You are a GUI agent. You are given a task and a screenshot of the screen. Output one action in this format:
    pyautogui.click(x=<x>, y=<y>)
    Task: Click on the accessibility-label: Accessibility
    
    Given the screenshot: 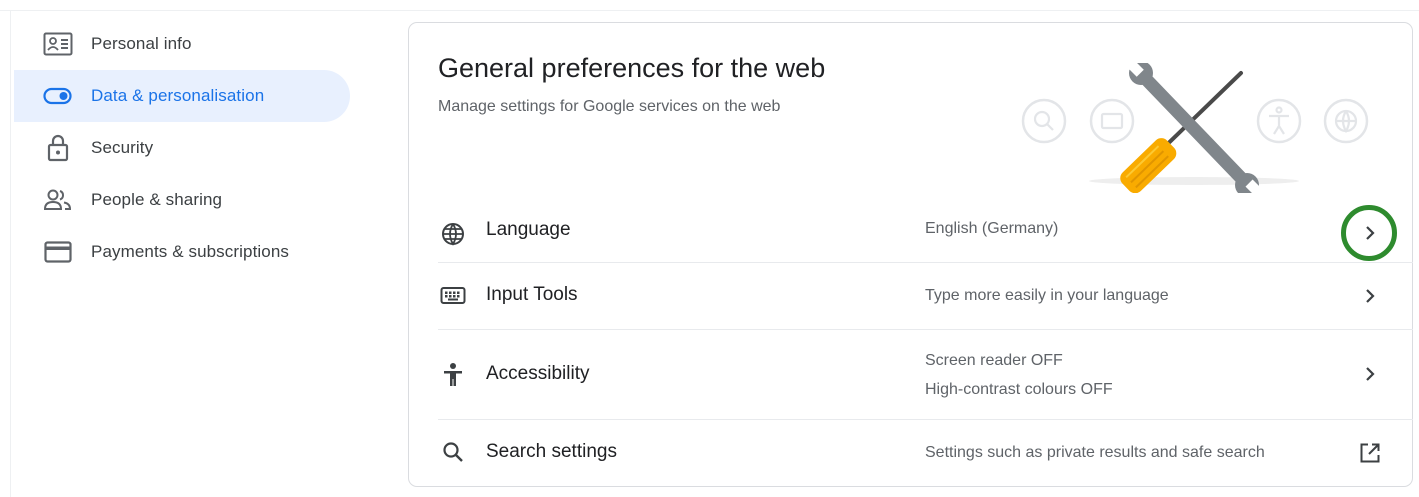 What is the action you would take?
    pyautogui.click(x=538, y=373)
    